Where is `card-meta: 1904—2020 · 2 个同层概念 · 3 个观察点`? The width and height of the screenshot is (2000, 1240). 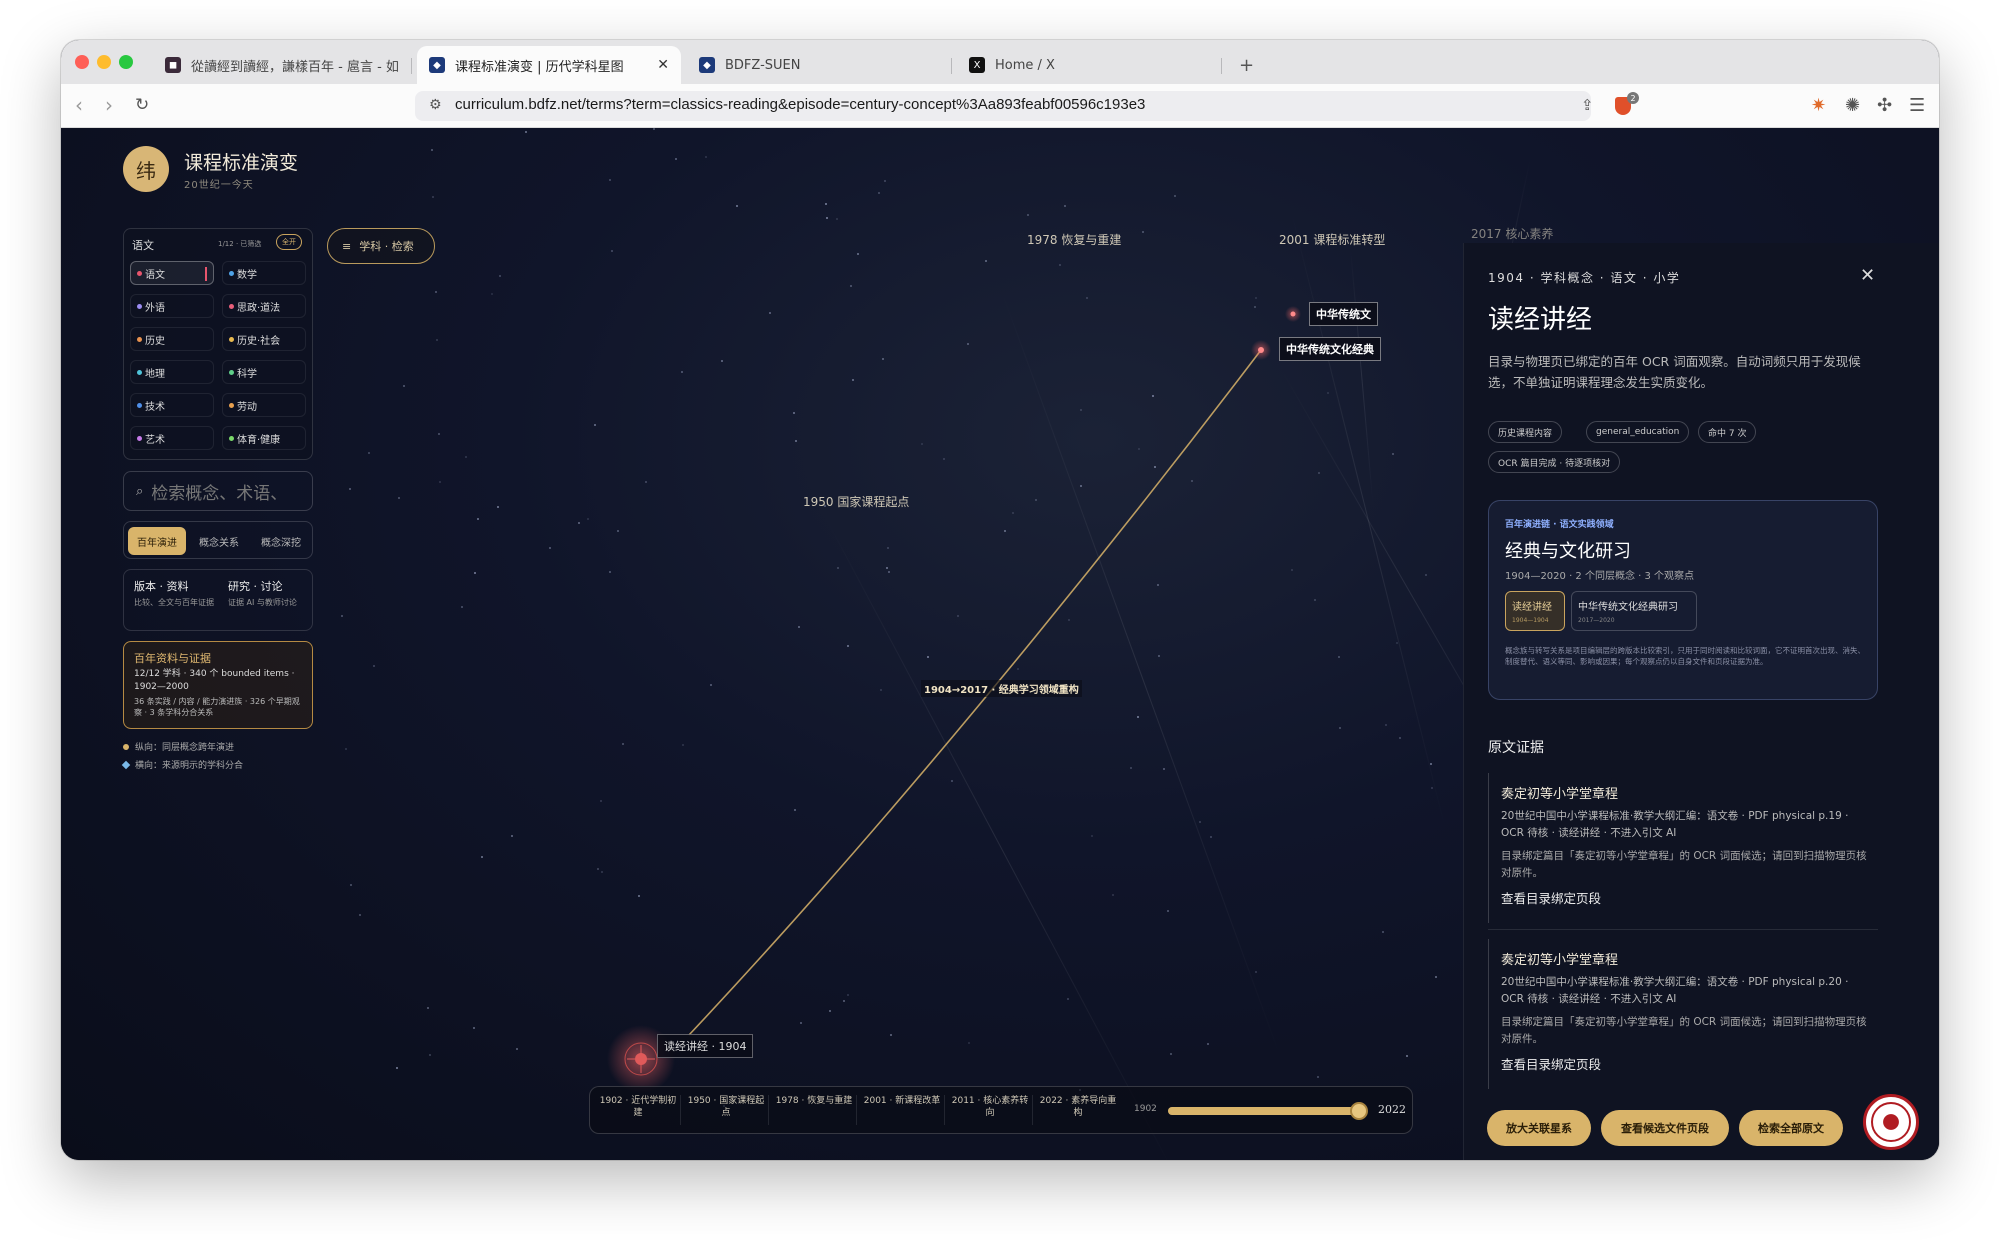 card-meta: 1904—2020 · 2 个同层概念 · 3 个观察点 is located at coordinates (1600, 576).